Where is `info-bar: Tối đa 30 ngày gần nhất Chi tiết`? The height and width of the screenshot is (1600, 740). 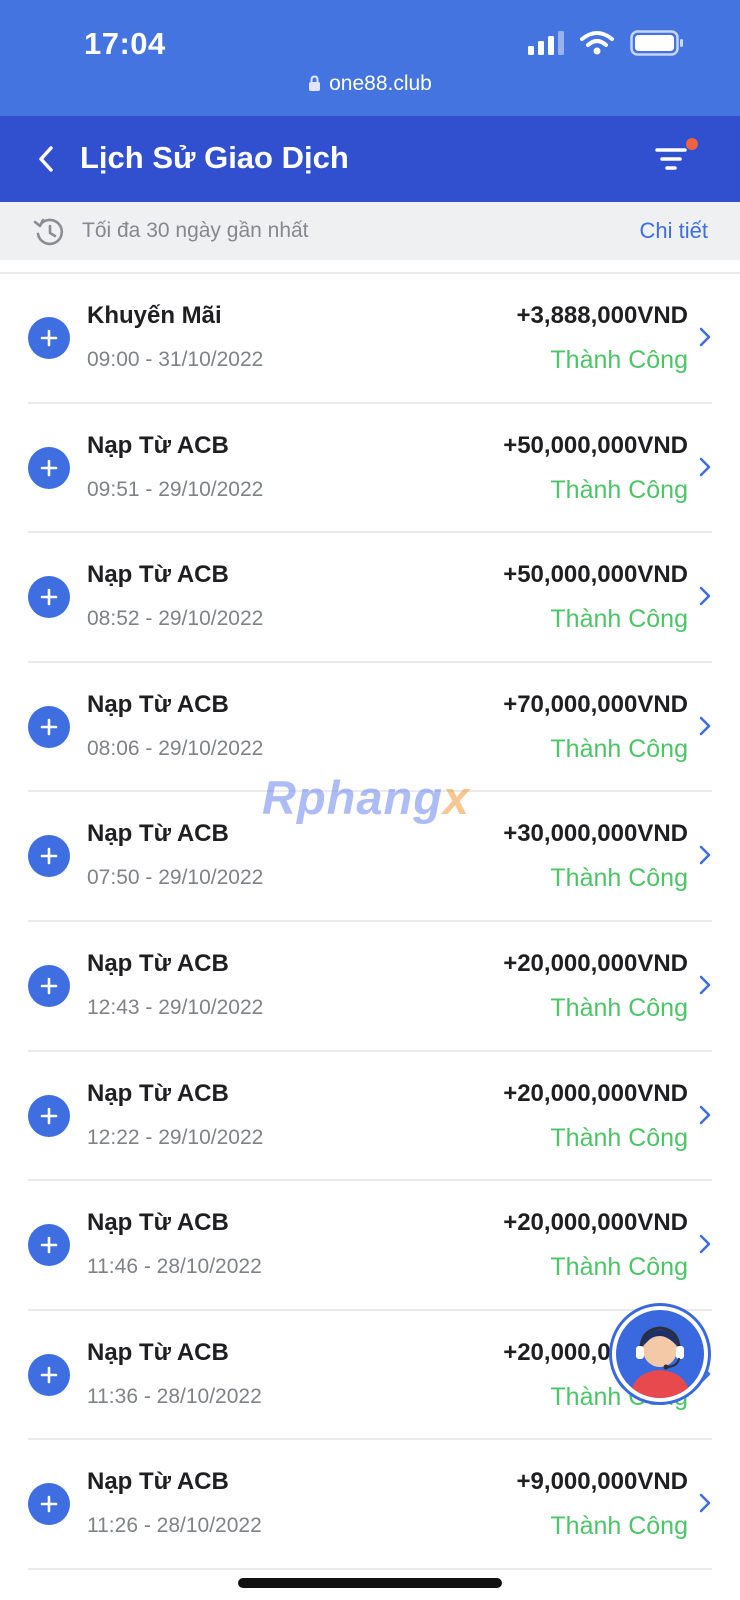
info-bar: Tối đa 30 ngày gần nhất Chi tiết is located at coordinates (370, 231).